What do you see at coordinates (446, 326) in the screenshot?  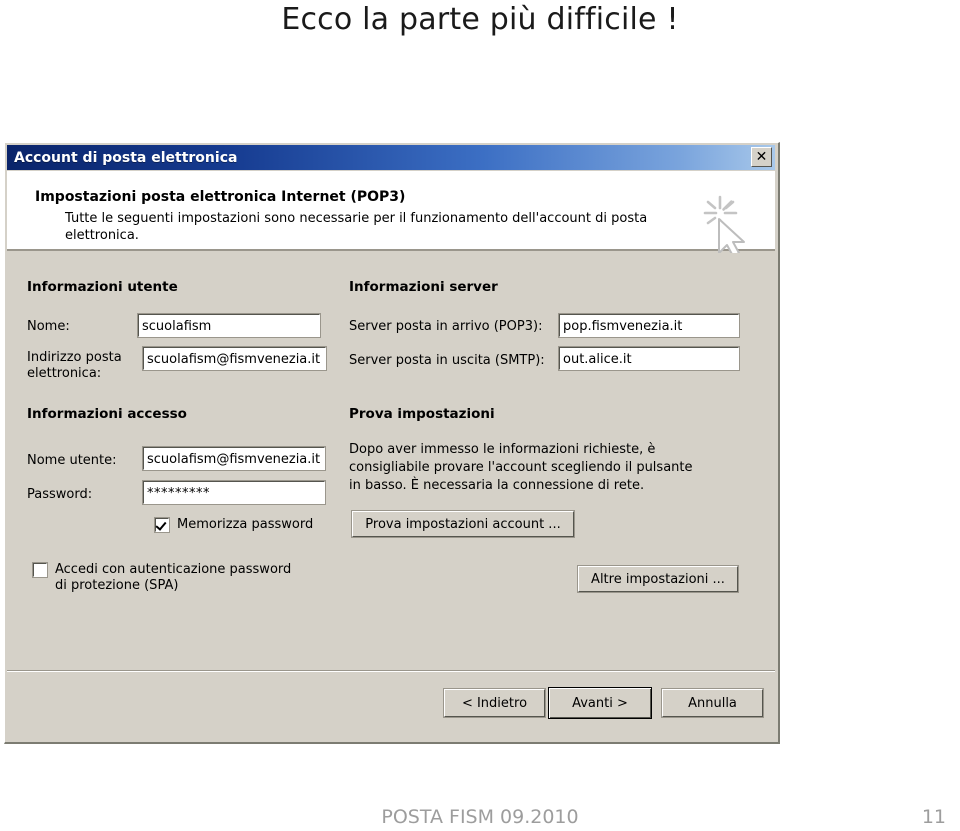 I see `label-incoming-server: Server posta in arrivo (POP3):` at bounding box center [446, 326].